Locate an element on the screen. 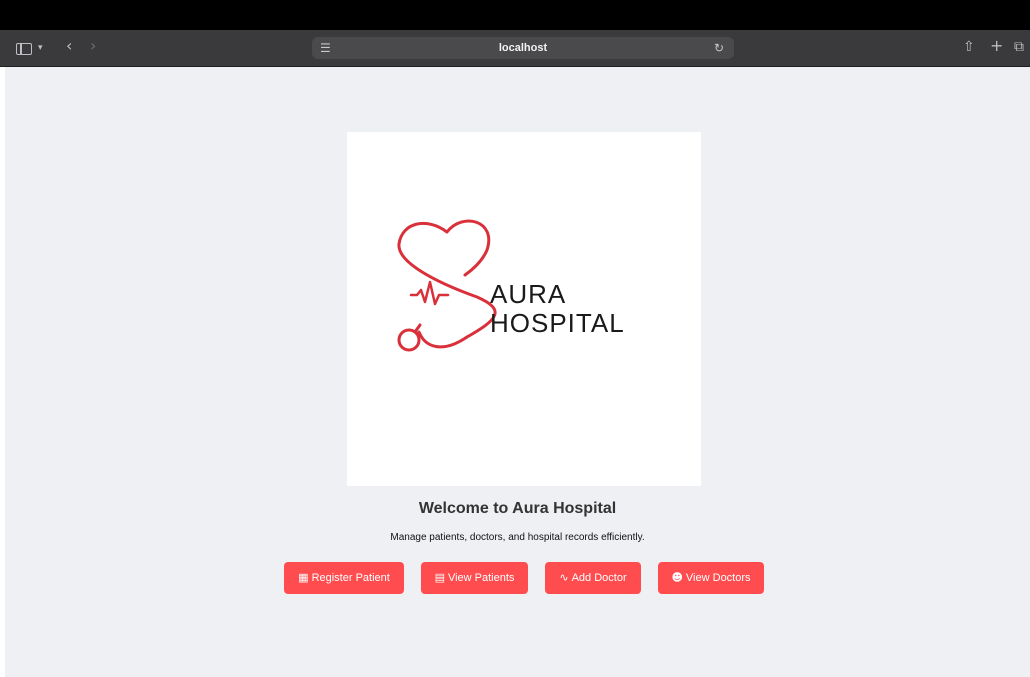 Image resolution: width=1030 pixels, height=677 pixels. view-doctors-button: ☻ View Doctors is located at coordinates (711, 578).